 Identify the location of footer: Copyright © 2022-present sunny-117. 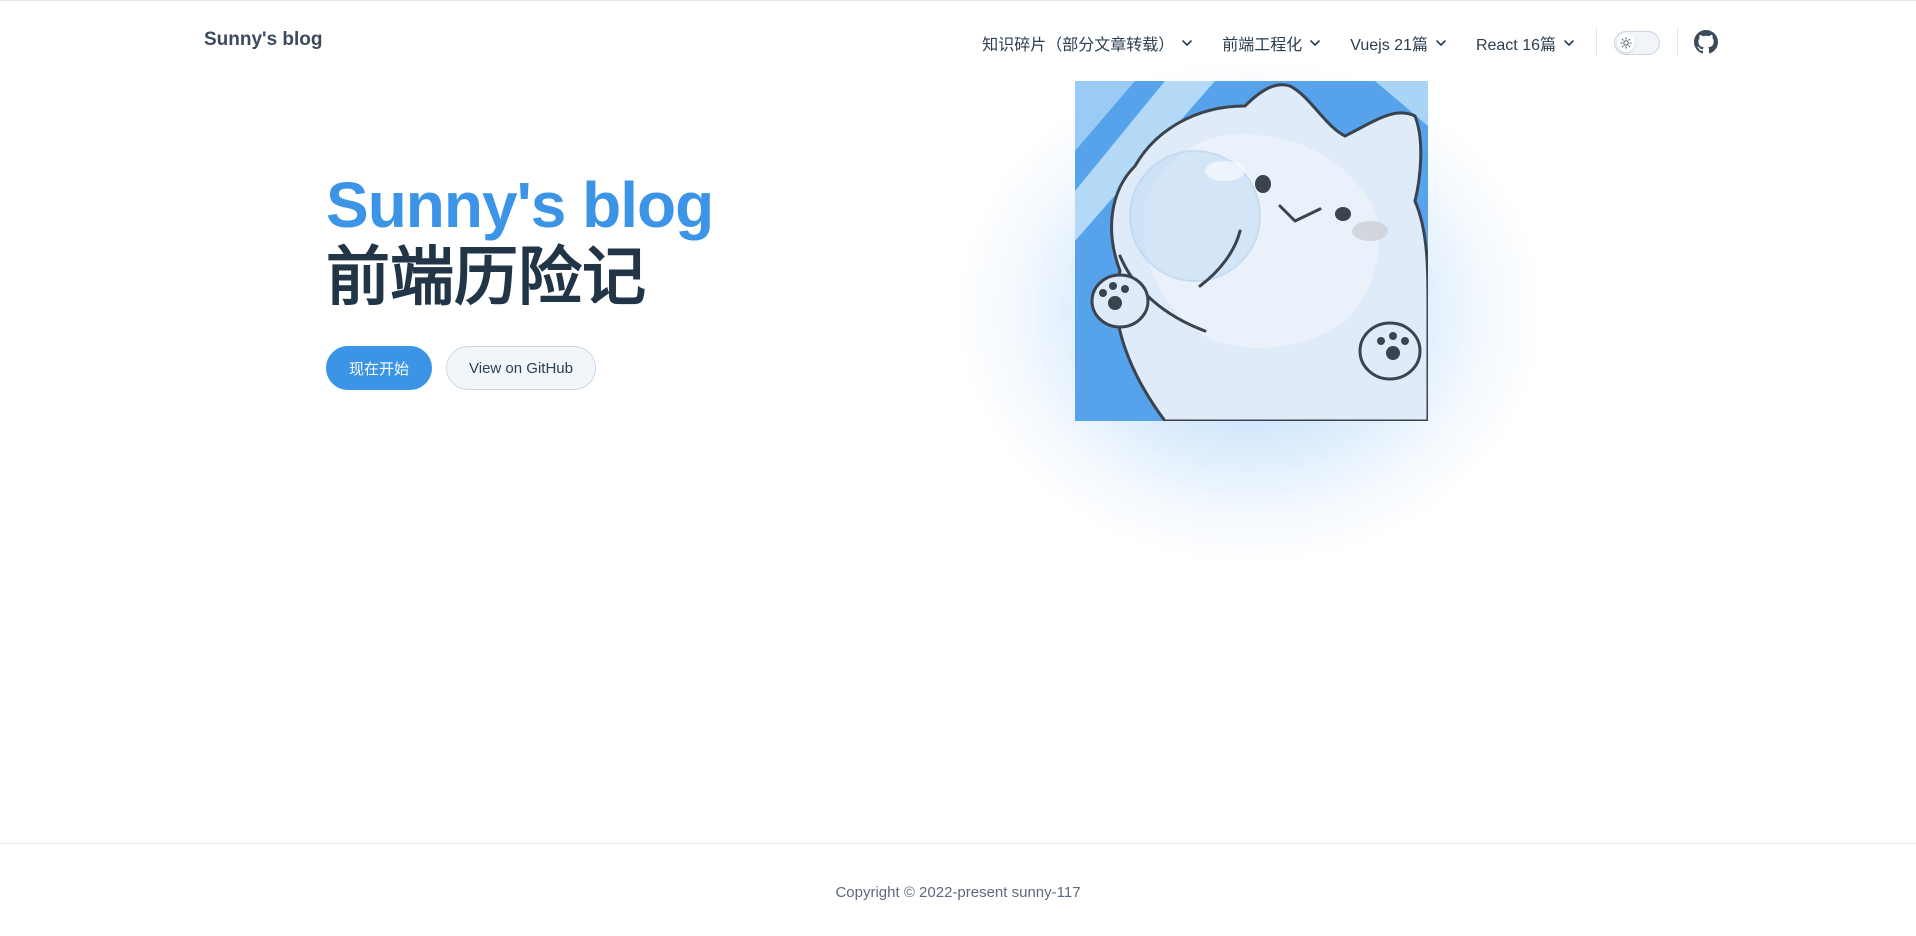
(958, 889).